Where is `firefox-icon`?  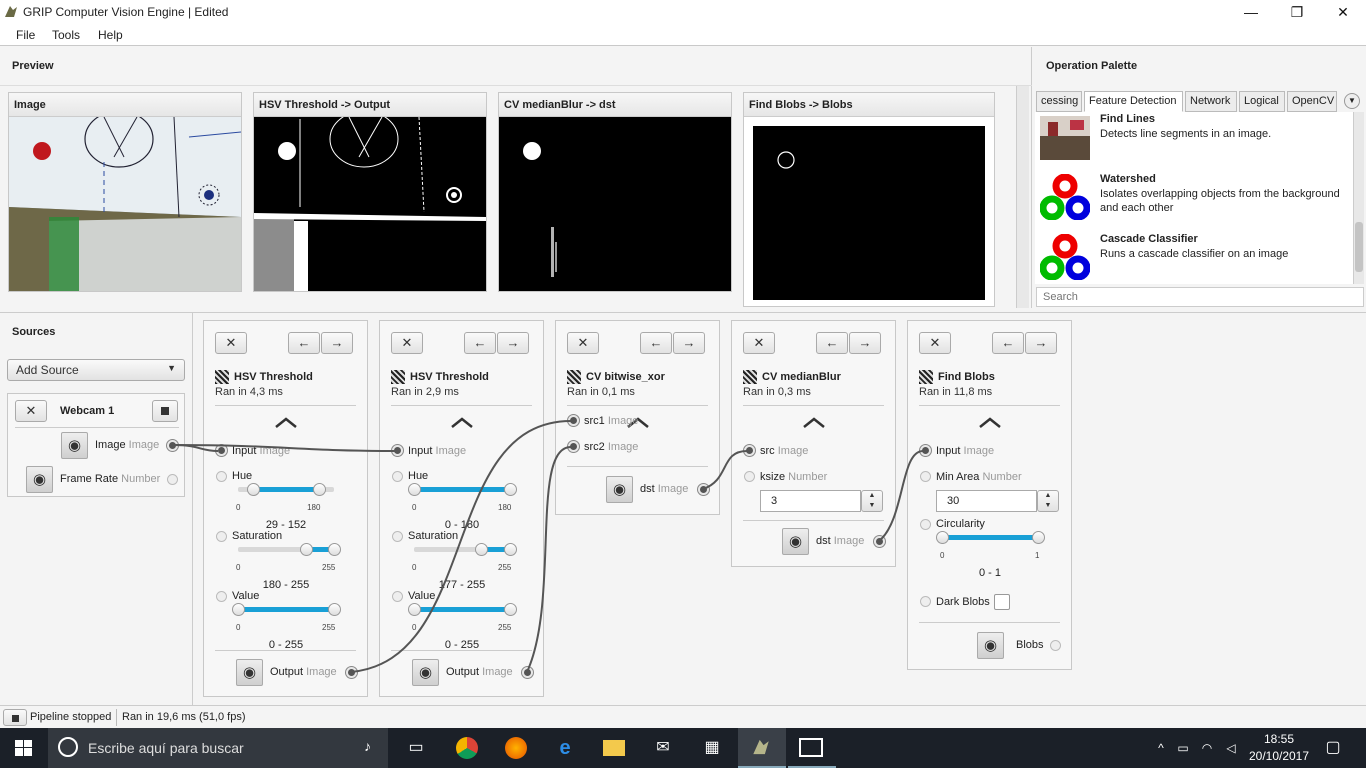
firefox-icon is located at coordinates (516, 748).